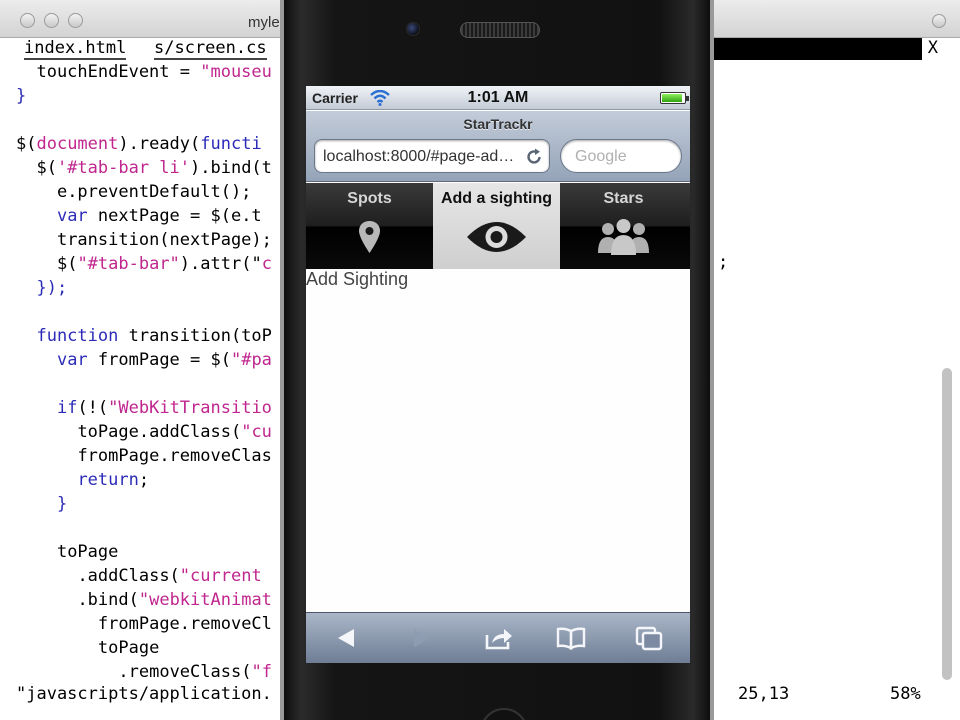  I want to click on code-token: nextPage = $(e.t, so click(174, 216).